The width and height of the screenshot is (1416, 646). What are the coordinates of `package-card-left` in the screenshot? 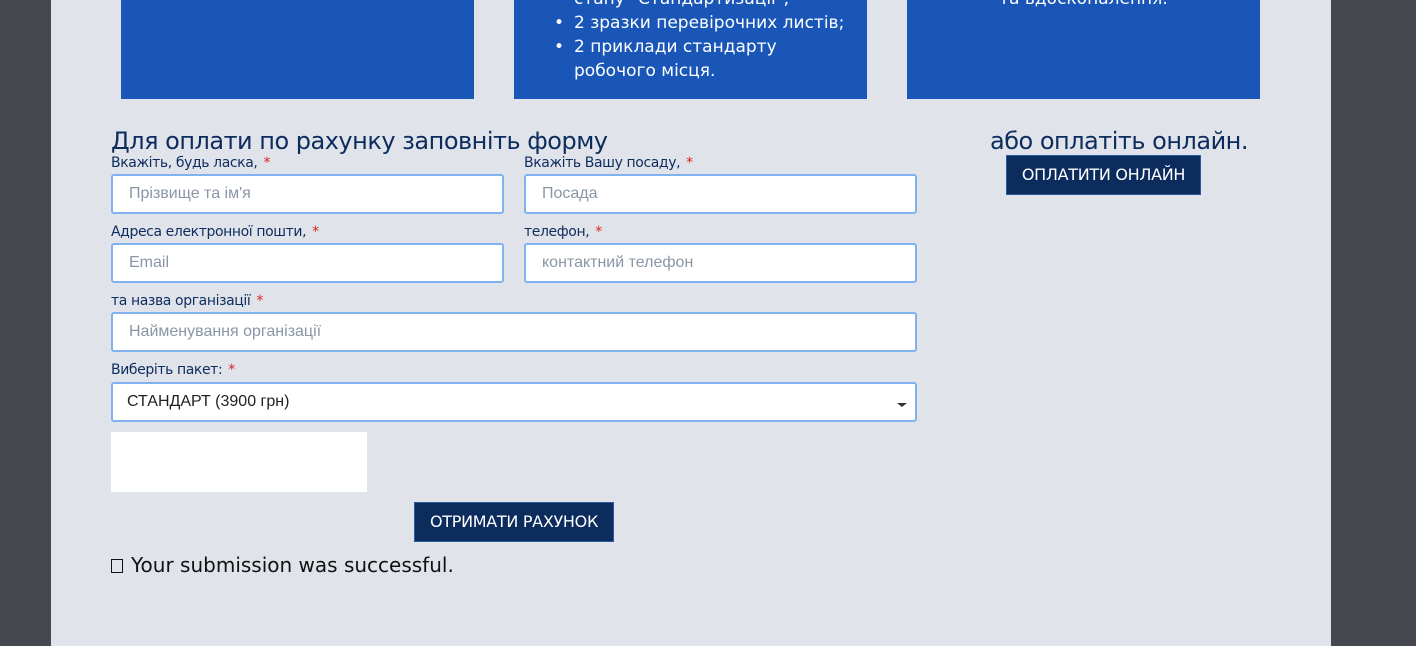 It's located at (297, 49).